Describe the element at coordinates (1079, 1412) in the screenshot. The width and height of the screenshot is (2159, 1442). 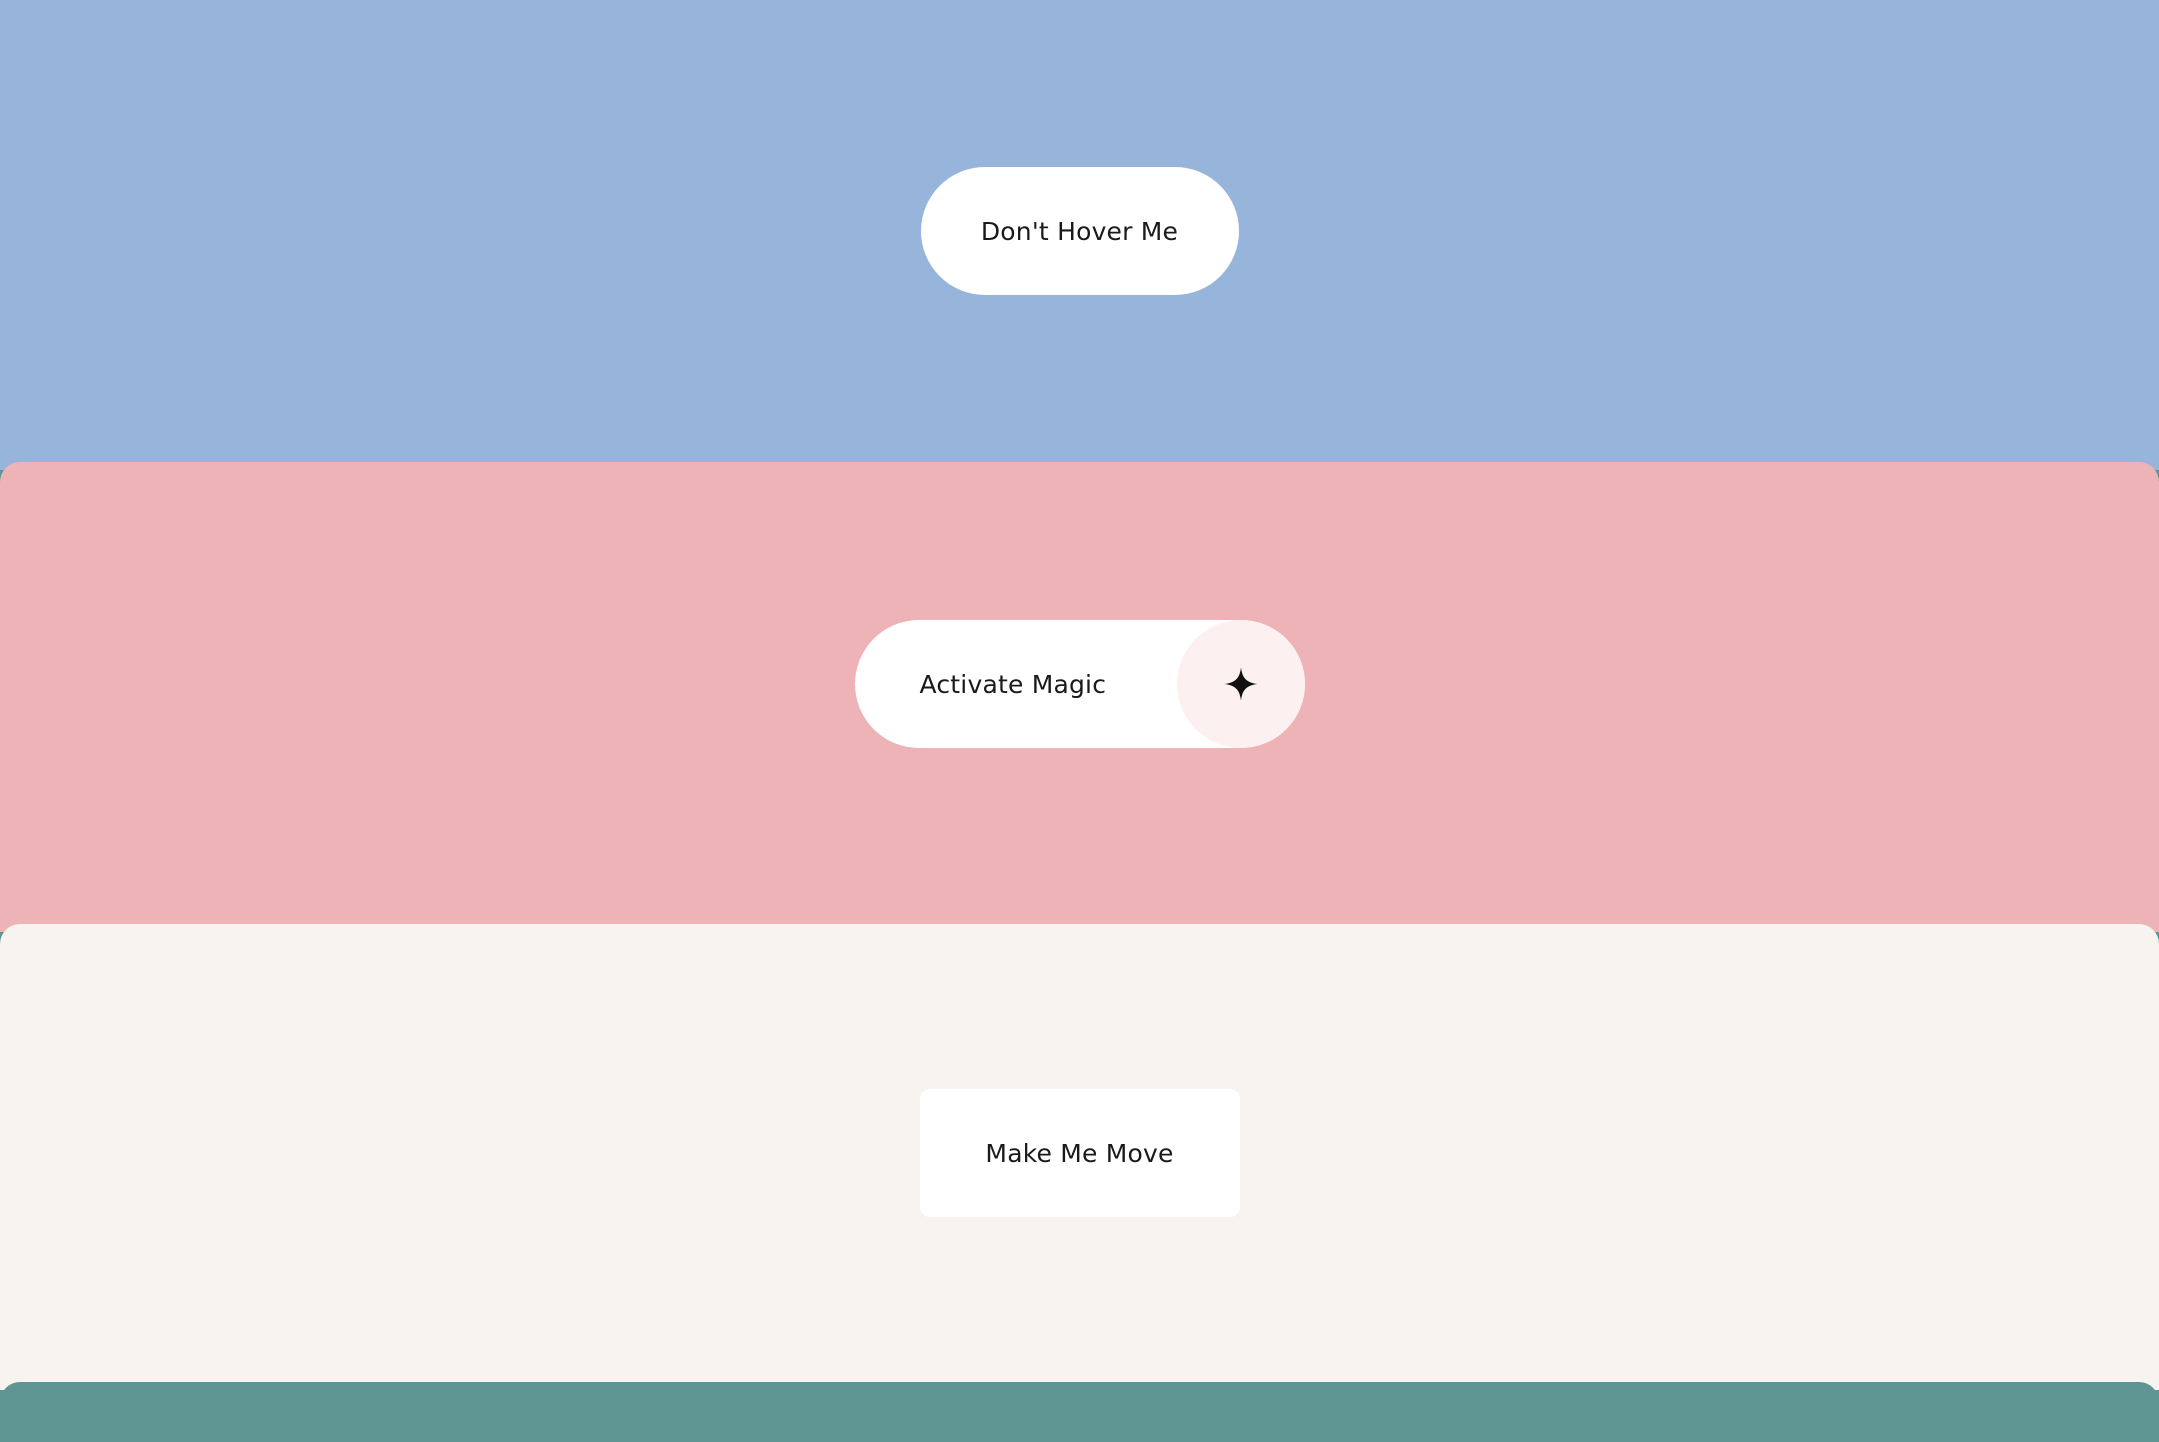
I see `section-next` at that location.